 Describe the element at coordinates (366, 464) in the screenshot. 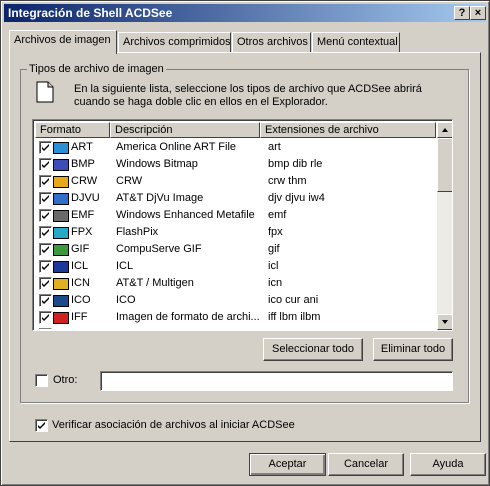

I see `cancel-button: Cancelar` at that location.